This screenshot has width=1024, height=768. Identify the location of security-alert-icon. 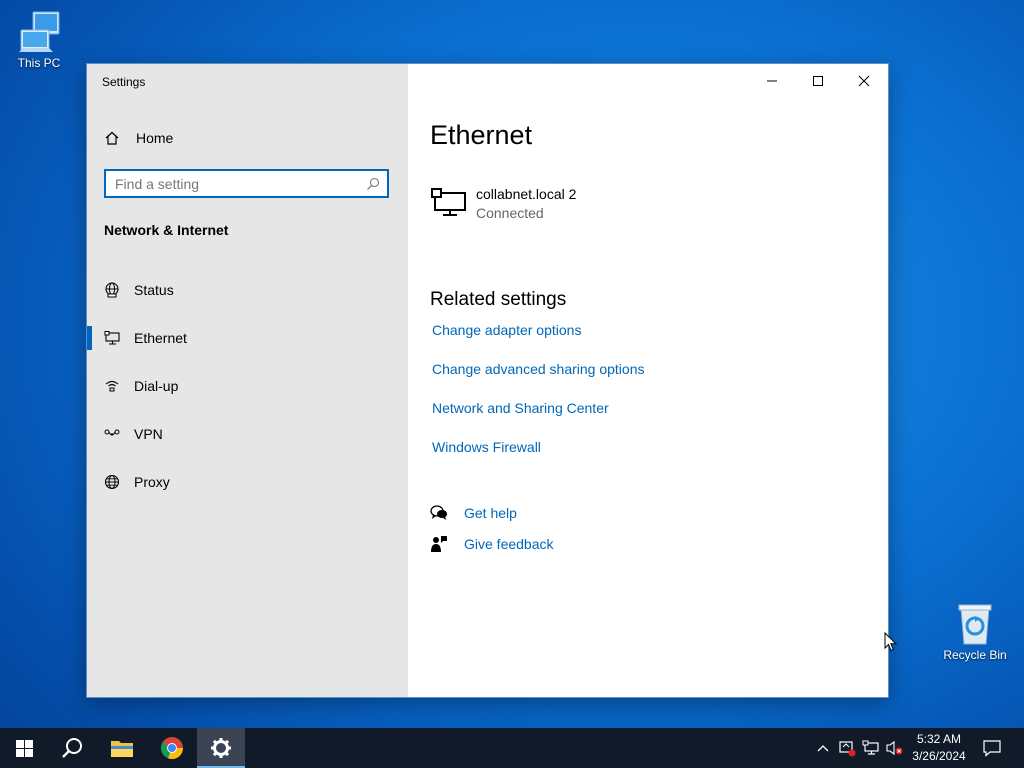
(847, 749).